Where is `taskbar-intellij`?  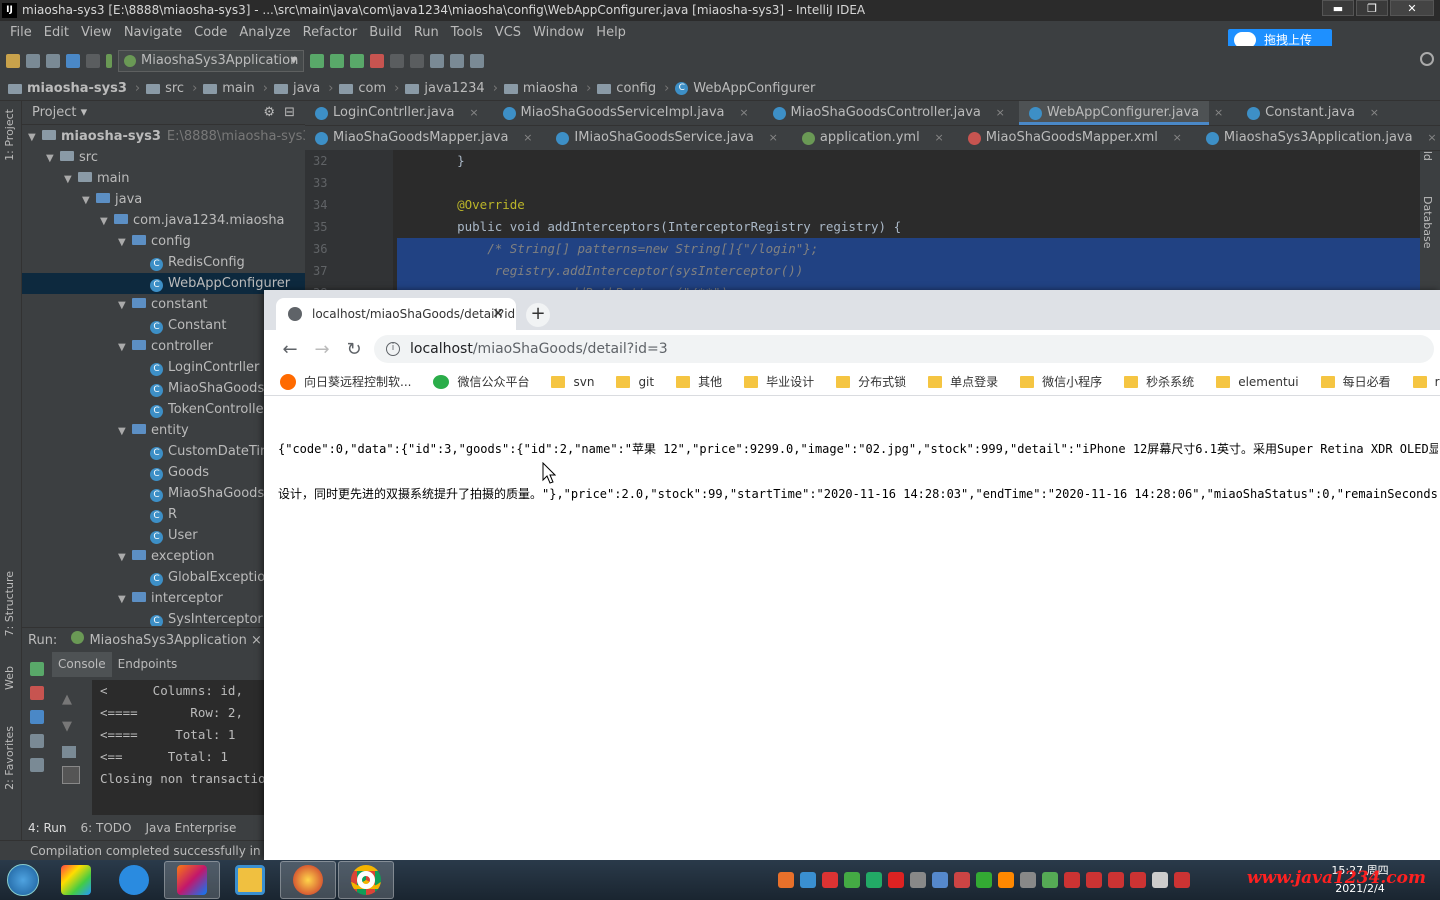
taskbar-intellij is located at coordinates (192, 880).